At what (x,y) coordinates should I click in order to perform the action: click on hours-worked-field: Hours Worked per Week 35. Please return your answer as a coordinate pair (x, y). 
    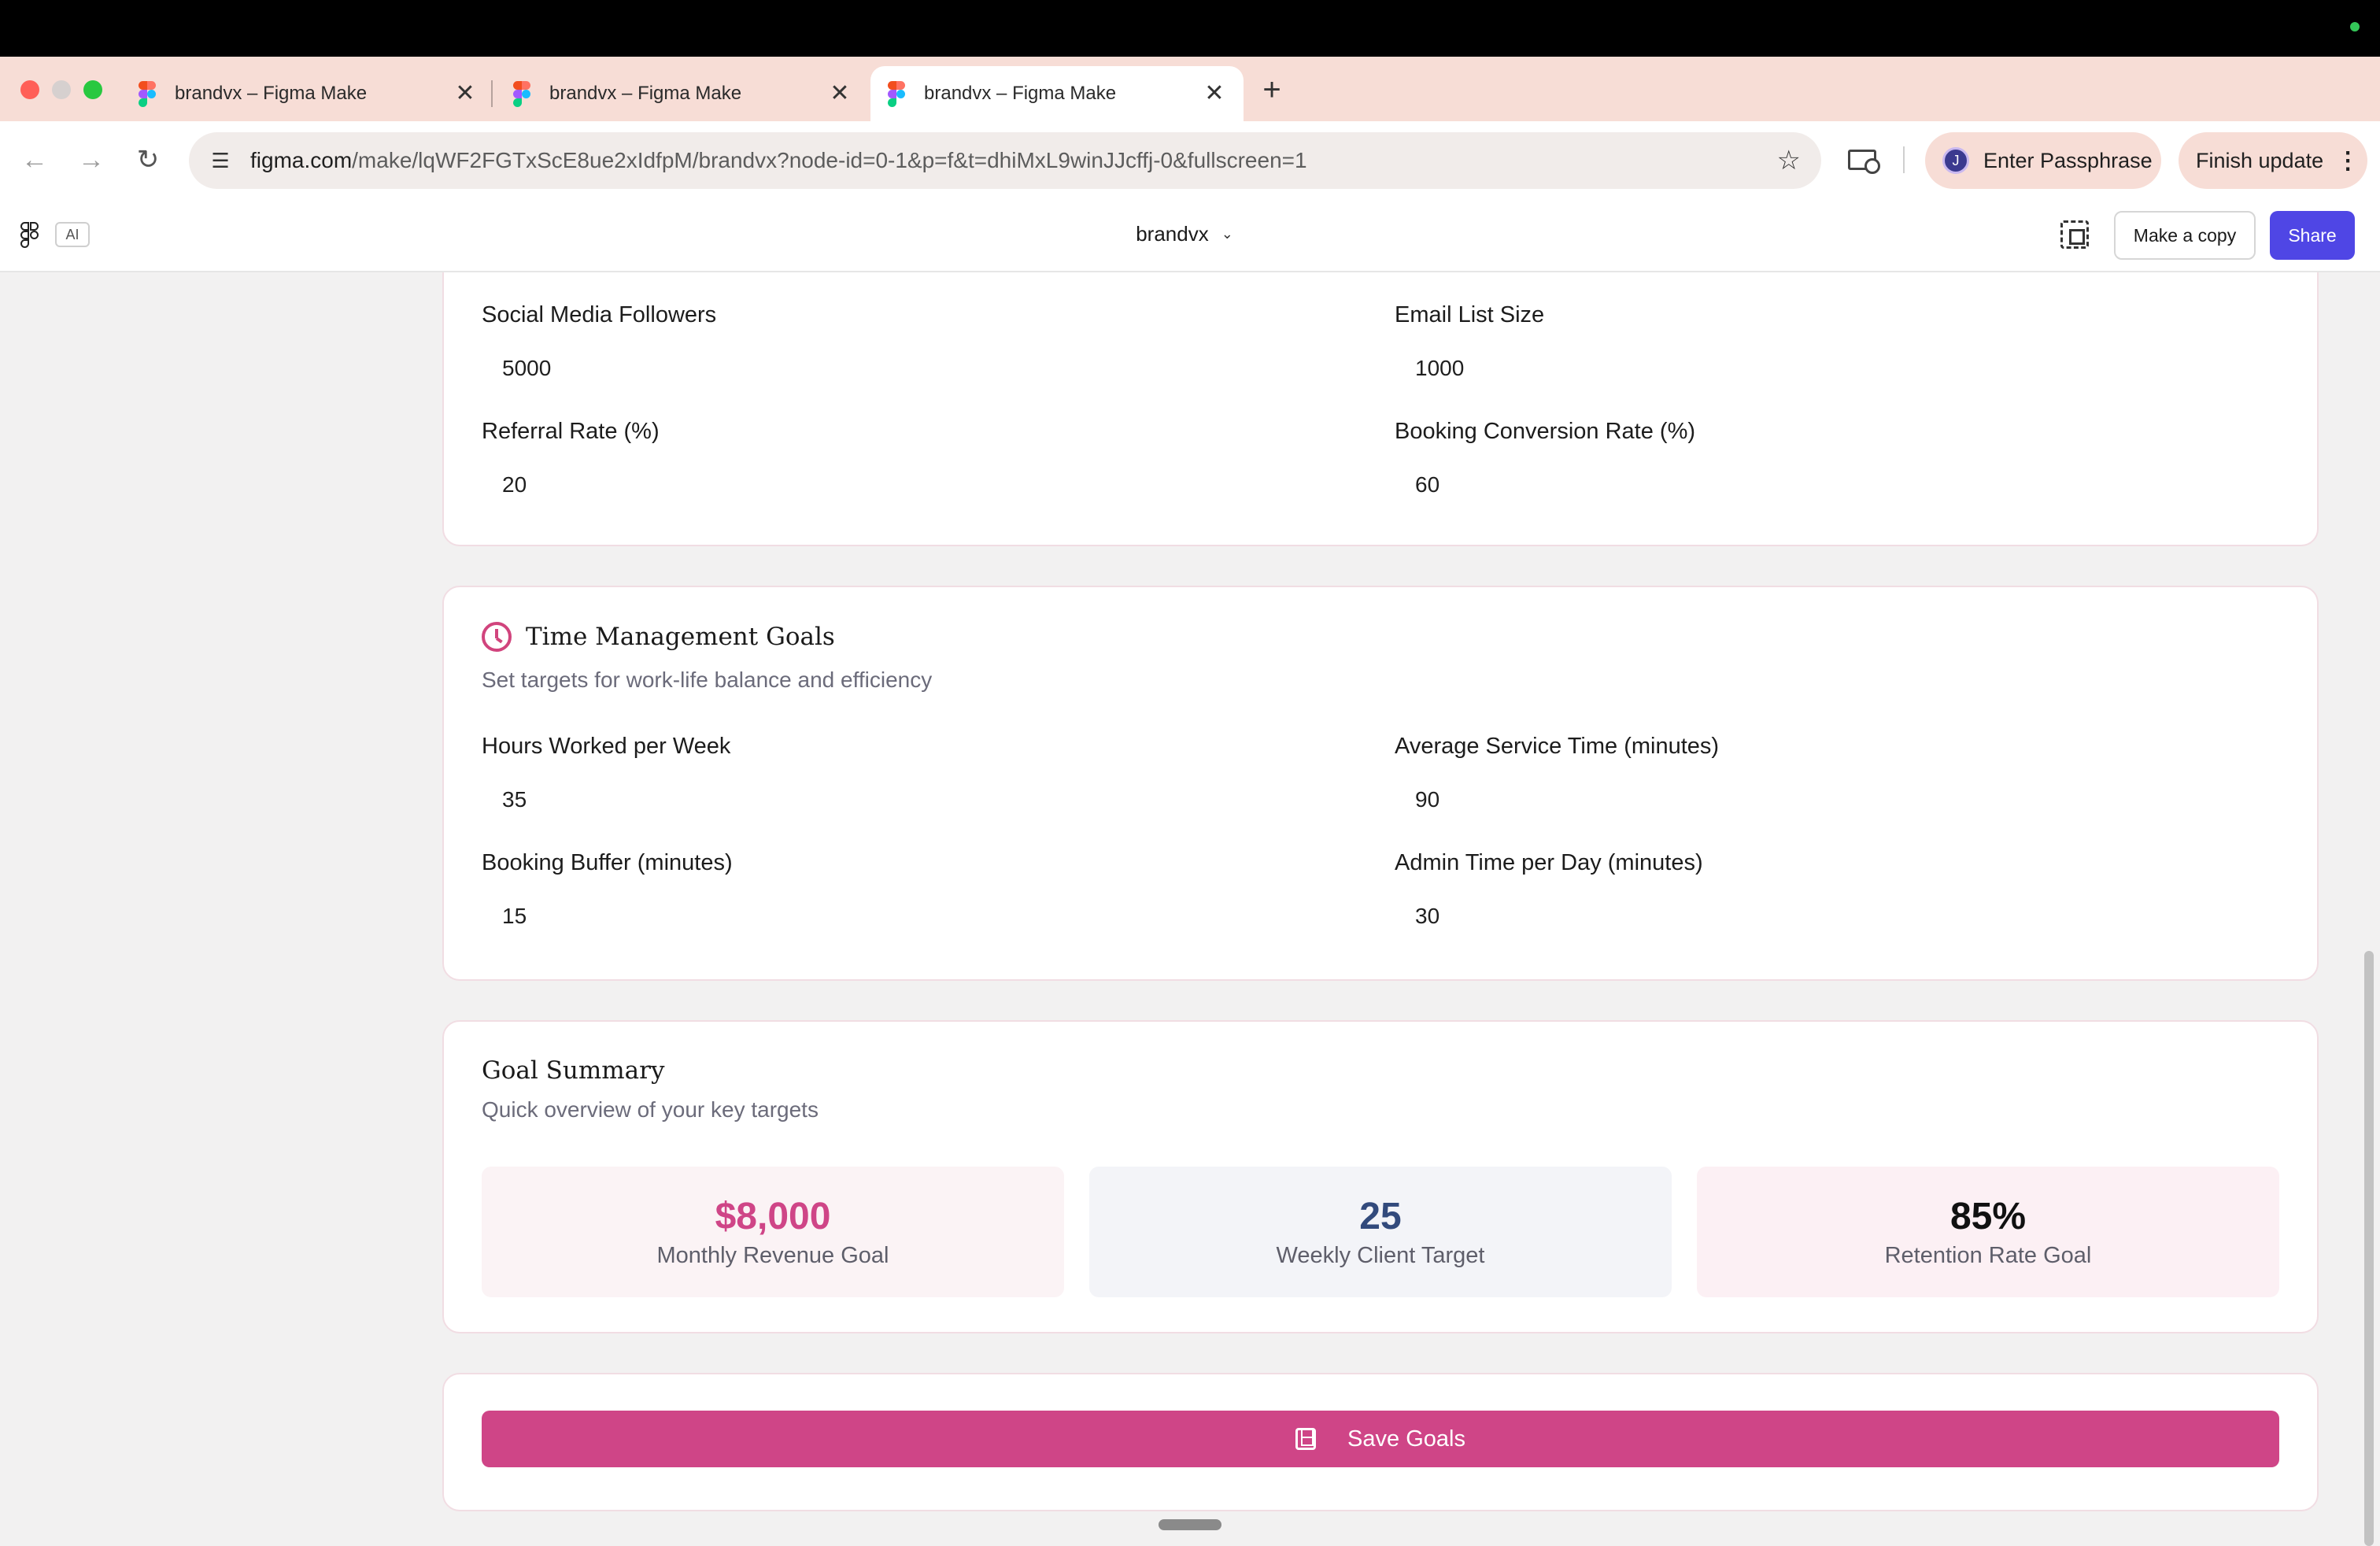
    Looking at the image, I should click on (606, 773).